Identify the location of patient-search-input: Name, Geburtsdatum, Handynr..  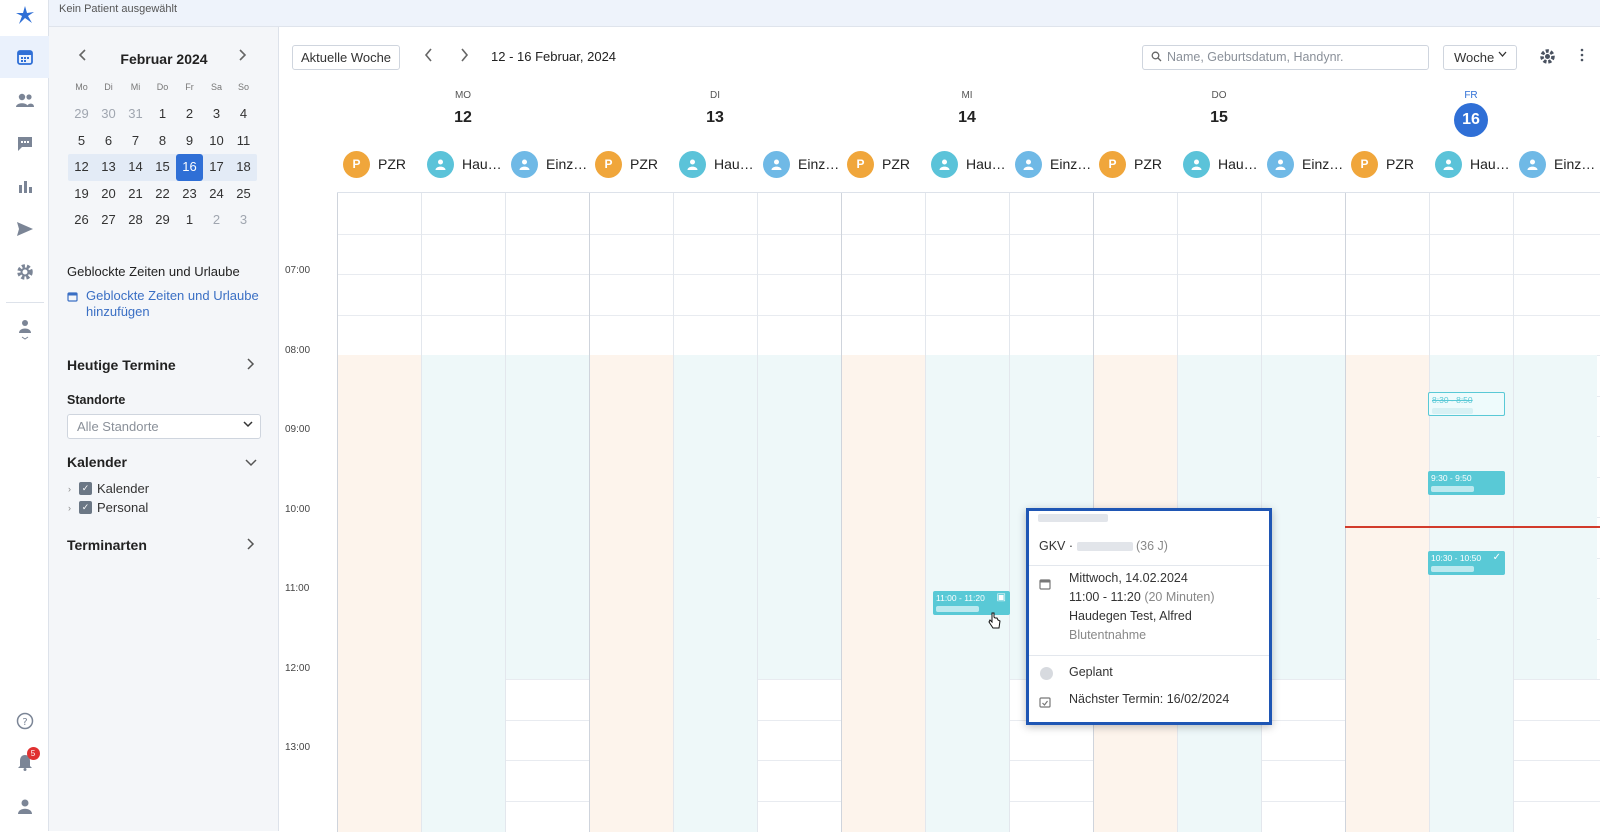
(1285, 57).